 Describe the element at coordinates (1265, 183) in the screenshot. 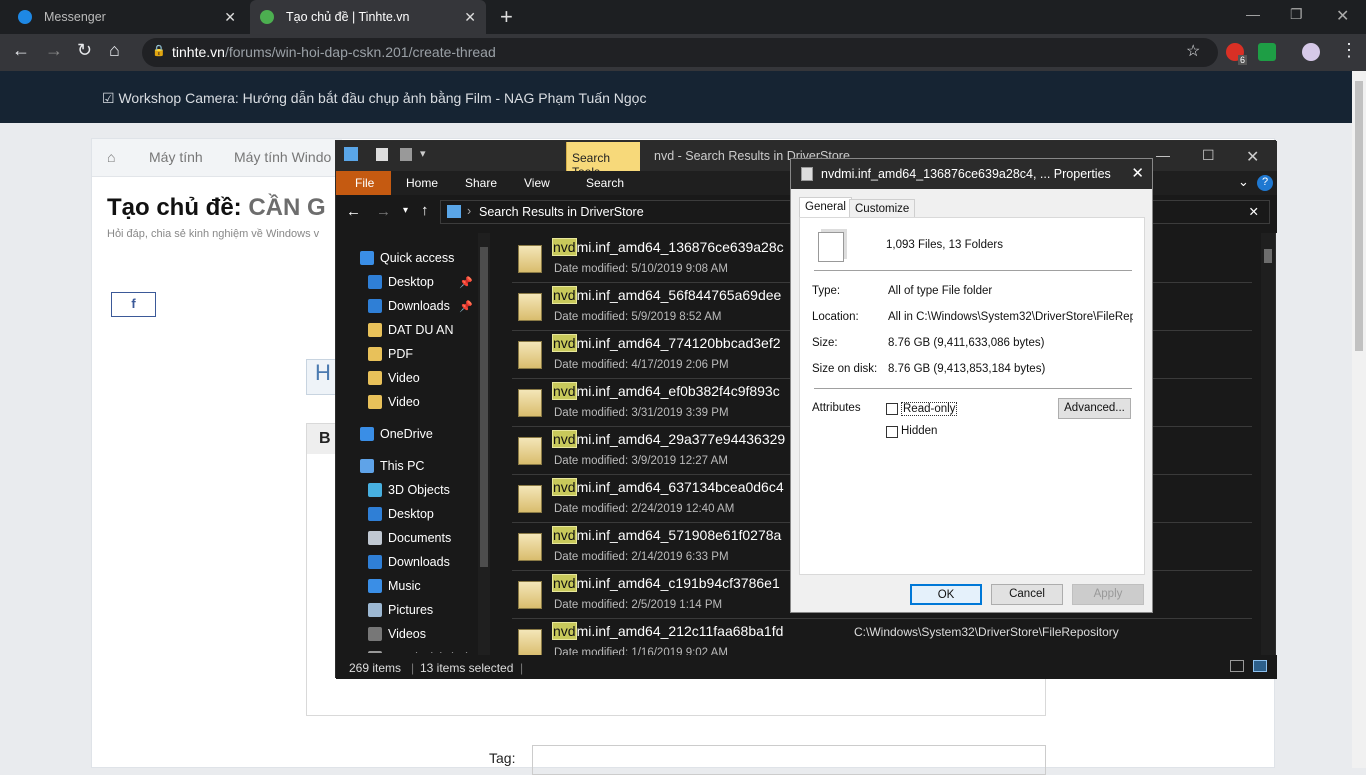

I see `help-icon: ?` at that location.